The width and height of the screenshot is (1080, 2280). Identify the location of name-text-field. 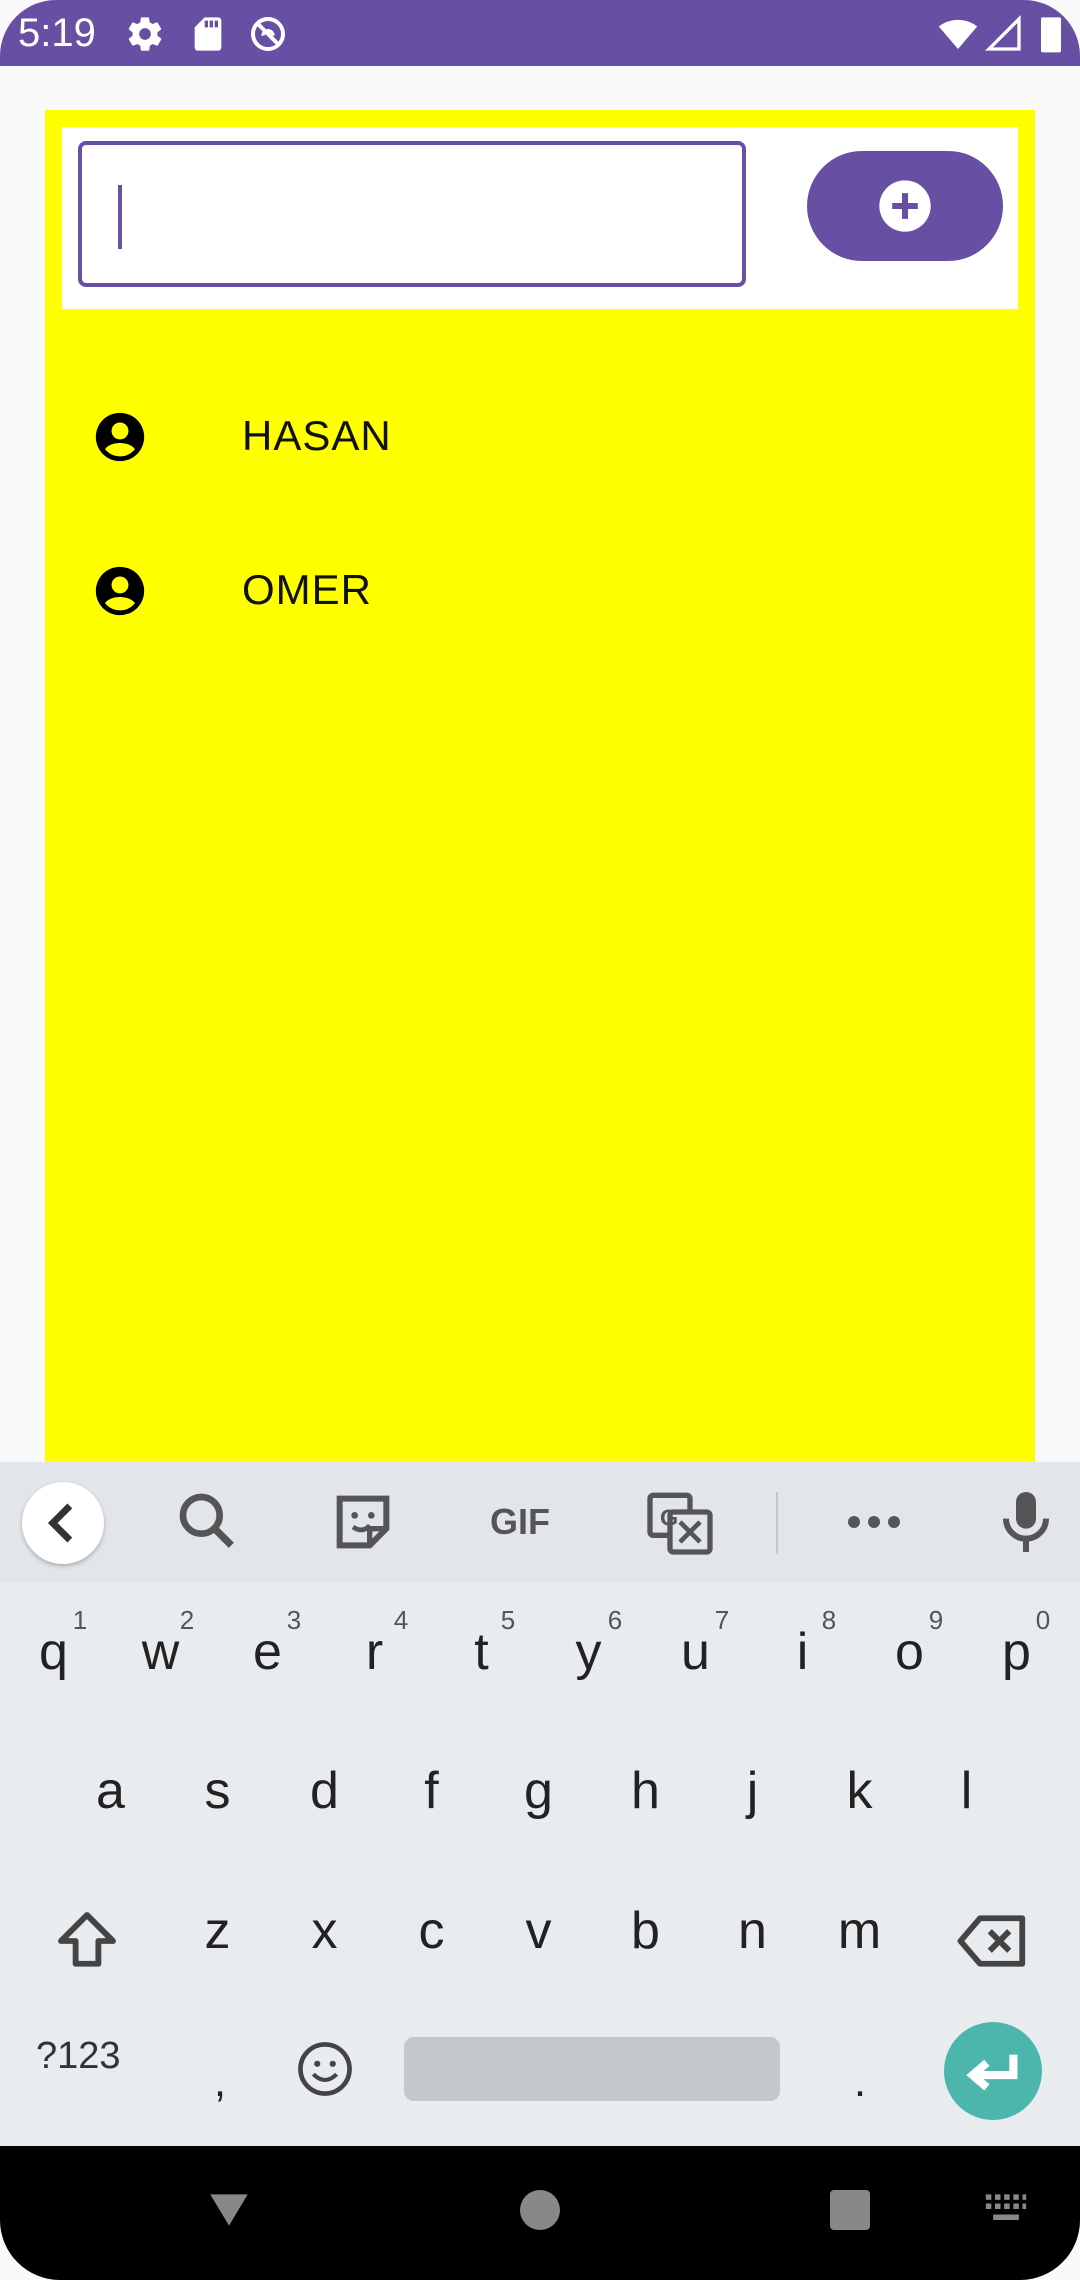
(412, 214).